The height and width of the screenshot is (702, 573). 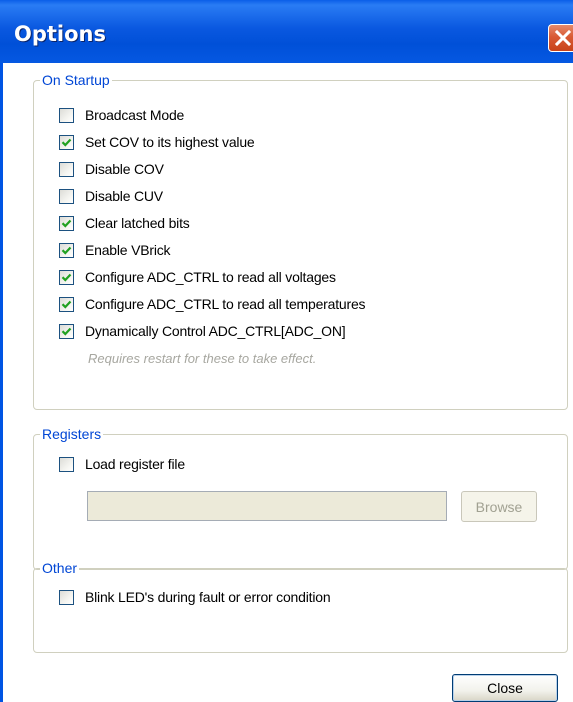 I want to click on checkbox-label: Enable VBrick, so click(x=128, y=250).